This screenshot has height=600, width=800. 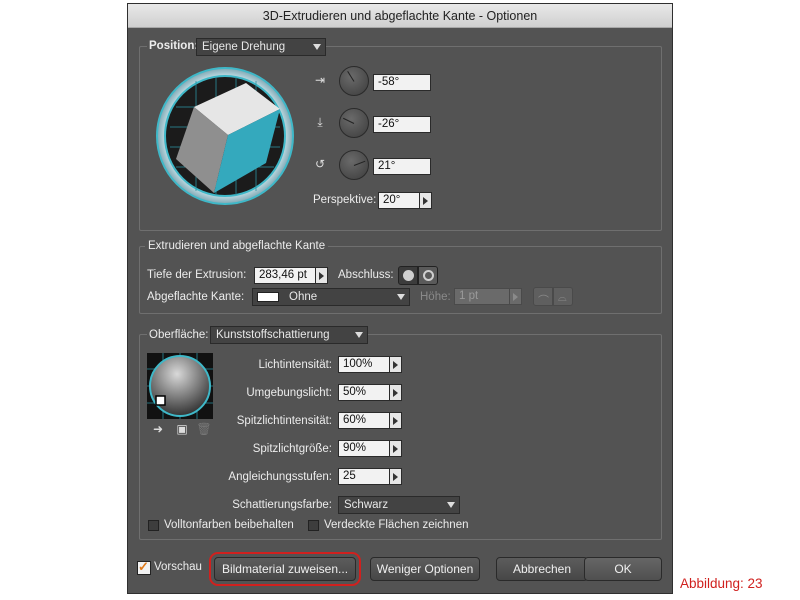 I want to click on height-label: Höhe:, so click(x=435, y=297).